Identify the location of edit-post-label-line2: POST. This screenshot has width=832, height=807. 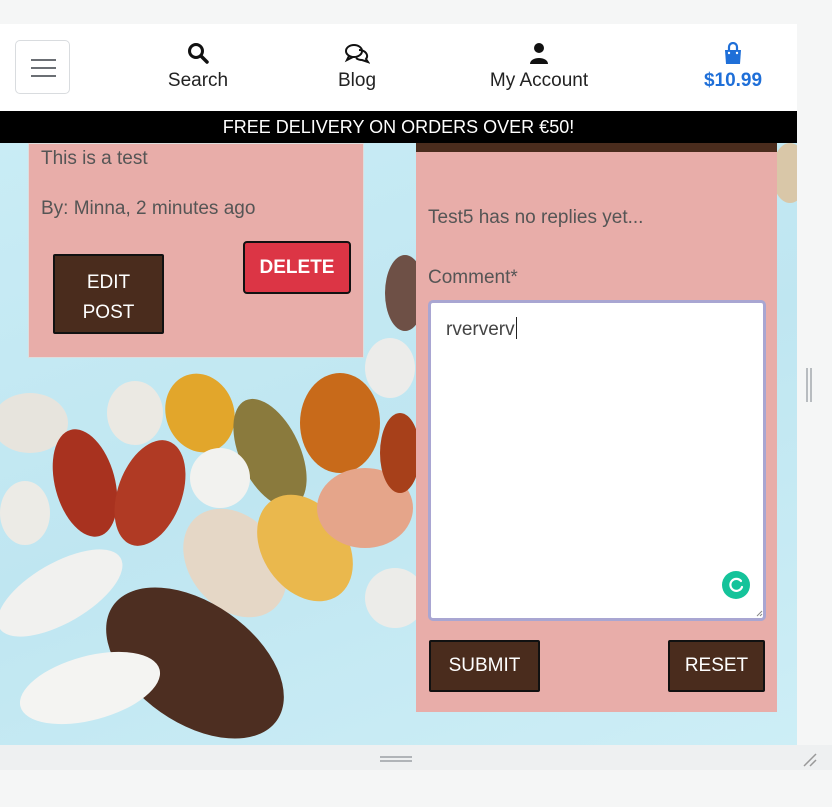
(108, 312).